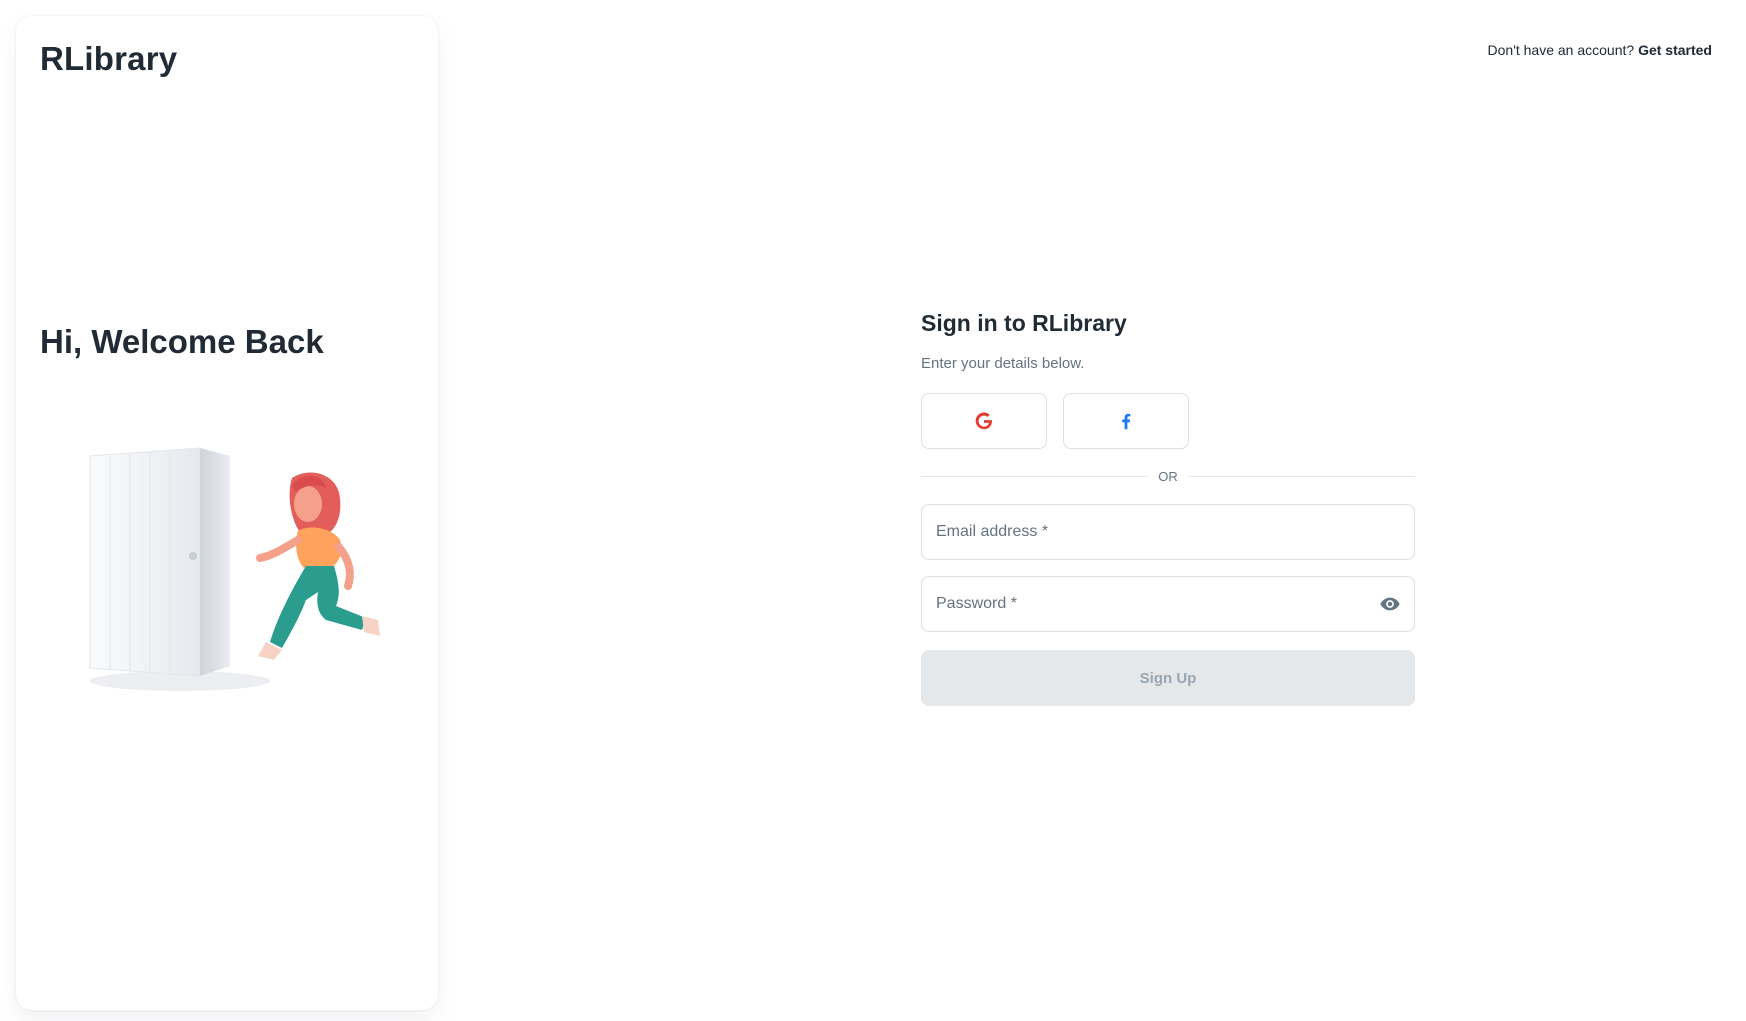  Describe the element at coordinates (1024, 323) in the screenshot. I see `form-title: Sign in to RLibrary` at that location.